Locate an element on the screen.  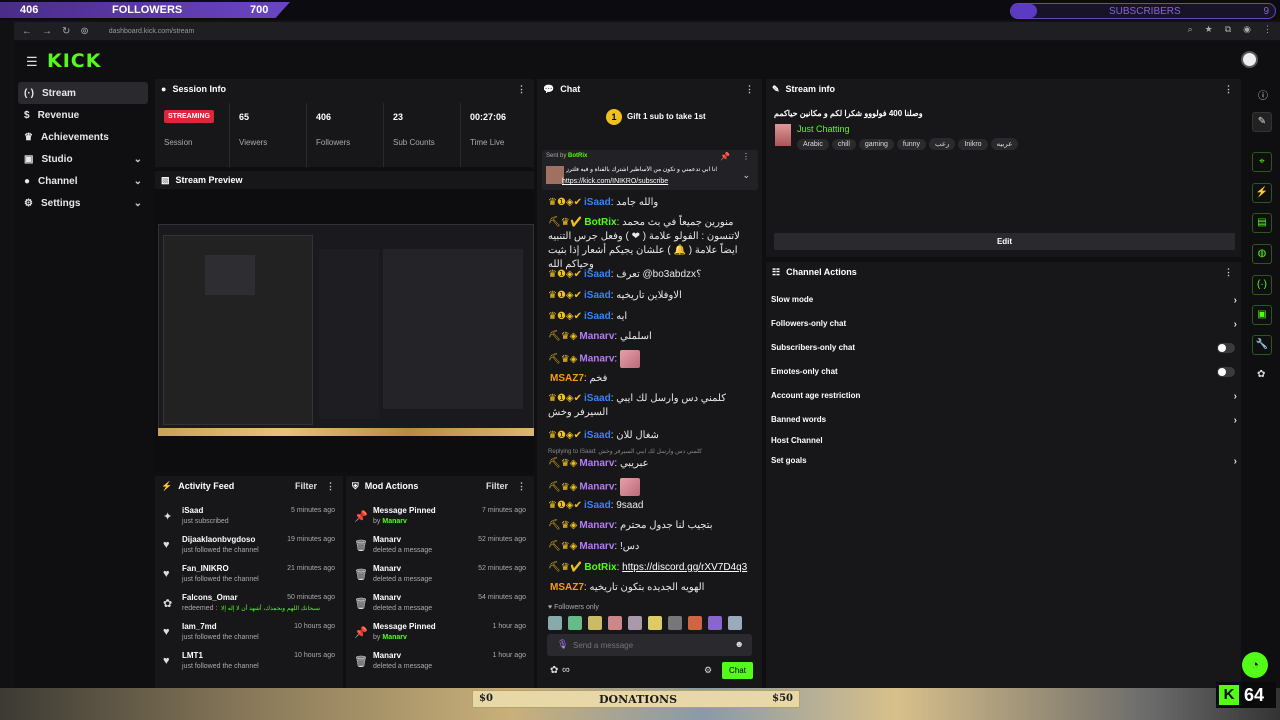
profile-icon: ◉ is located at coordinates (1247, 29).